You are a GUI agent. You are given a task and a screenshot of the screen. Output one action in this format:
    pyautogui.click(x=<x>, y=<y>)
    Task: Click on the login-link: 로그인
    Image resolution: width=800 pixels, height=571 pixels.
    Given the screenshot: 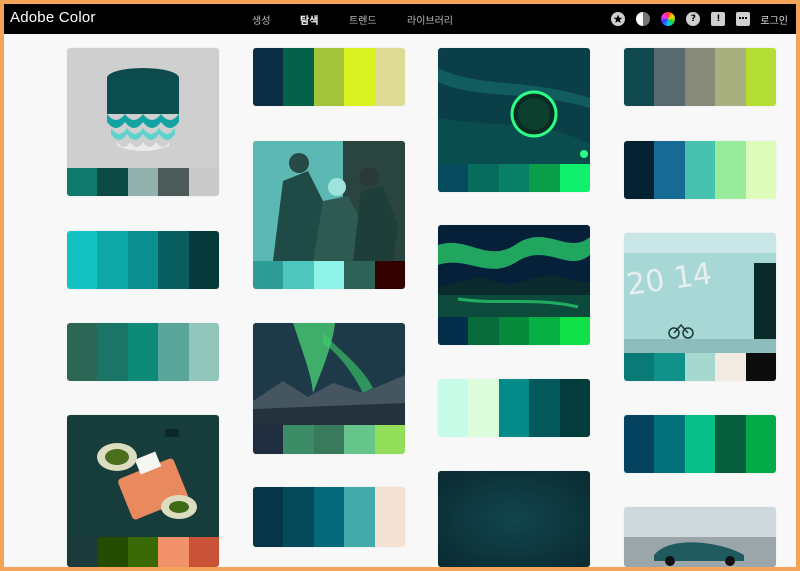 What is the action you would take?
    pyautogui.click(x=774, y=19)
    